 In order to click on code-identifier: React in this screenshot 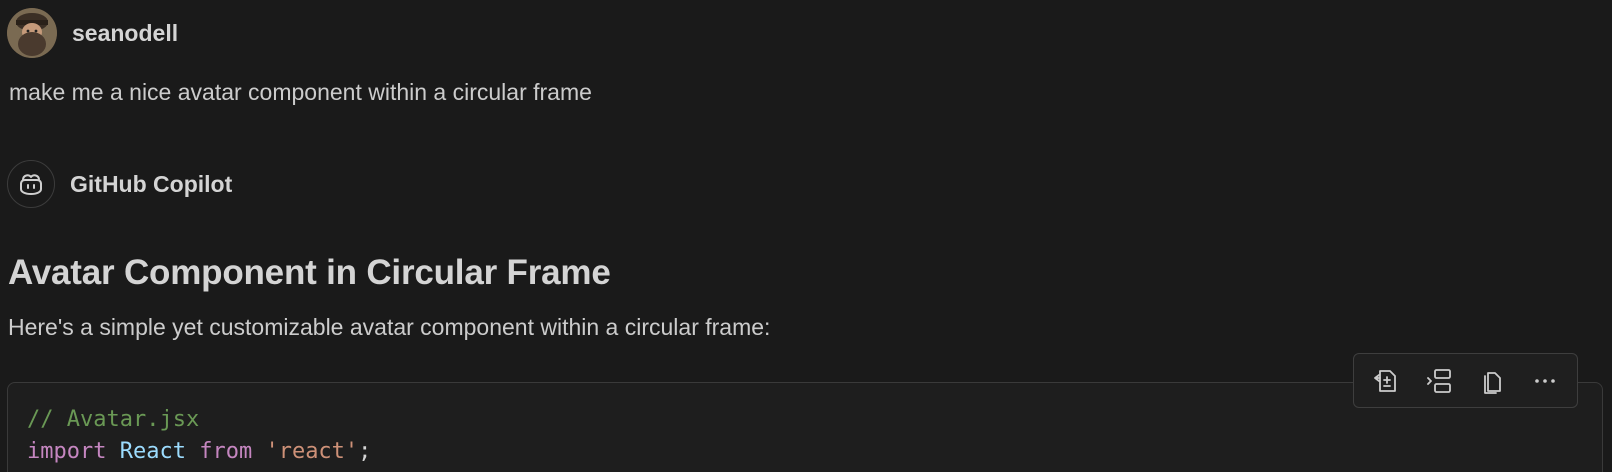, I will do `click(152, 451)`.